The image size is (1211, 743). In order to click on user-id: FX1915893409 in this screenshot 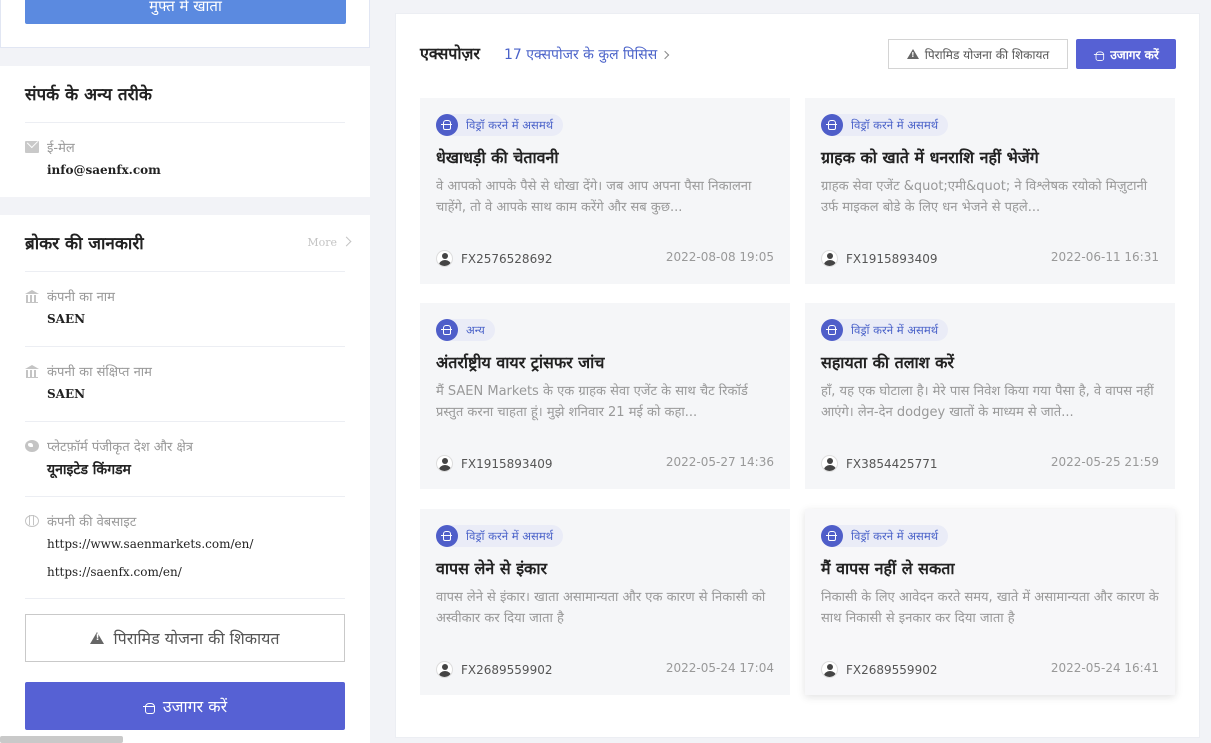, I will do `click(892, 258)`.